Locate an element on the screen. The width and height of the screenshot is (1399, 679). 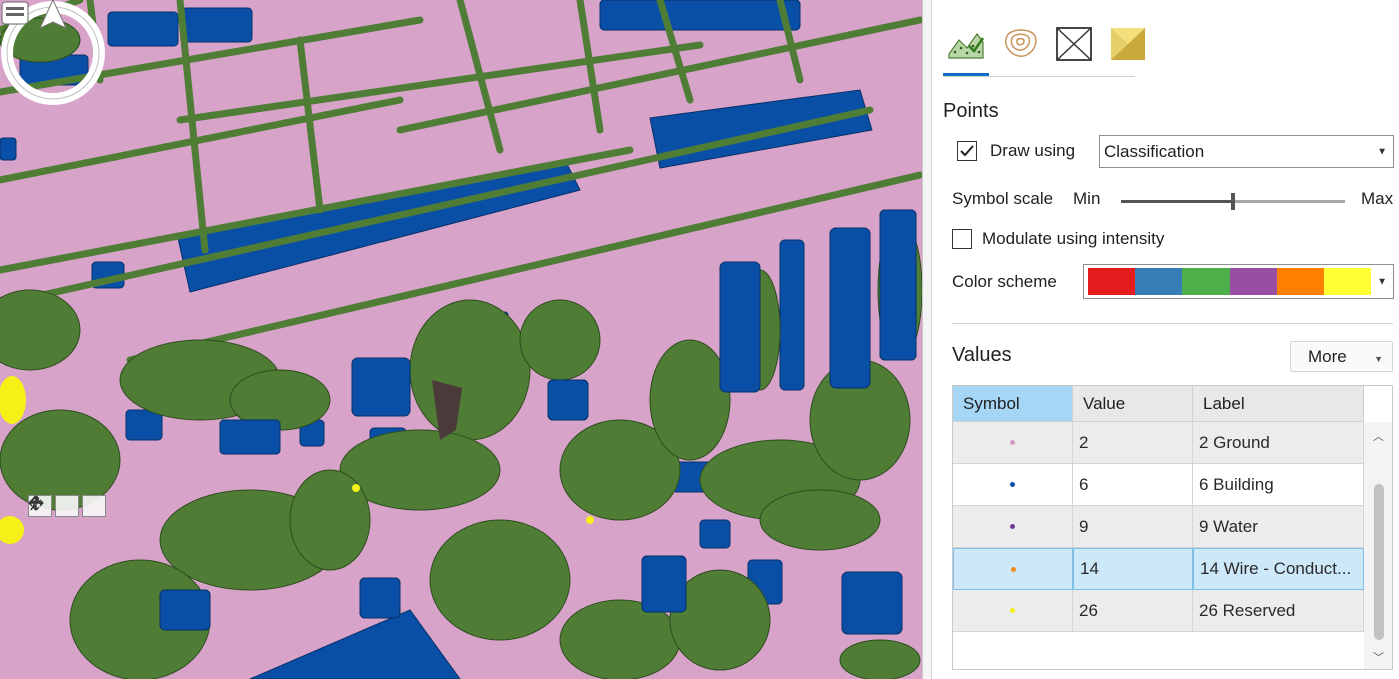
slider-thumb is located at coordinates (1233, 201).